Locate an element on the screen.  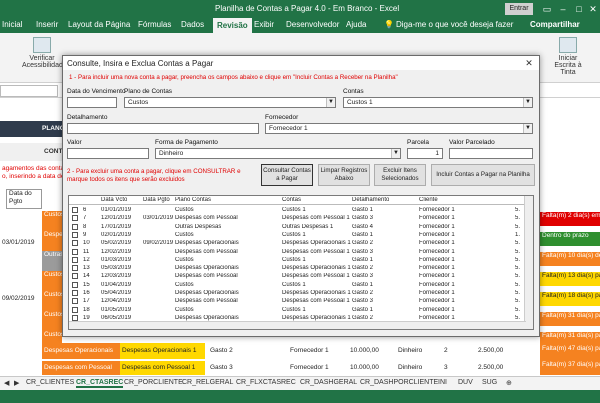
list-vertical-scrollbar is located at coordinates (528, 262).